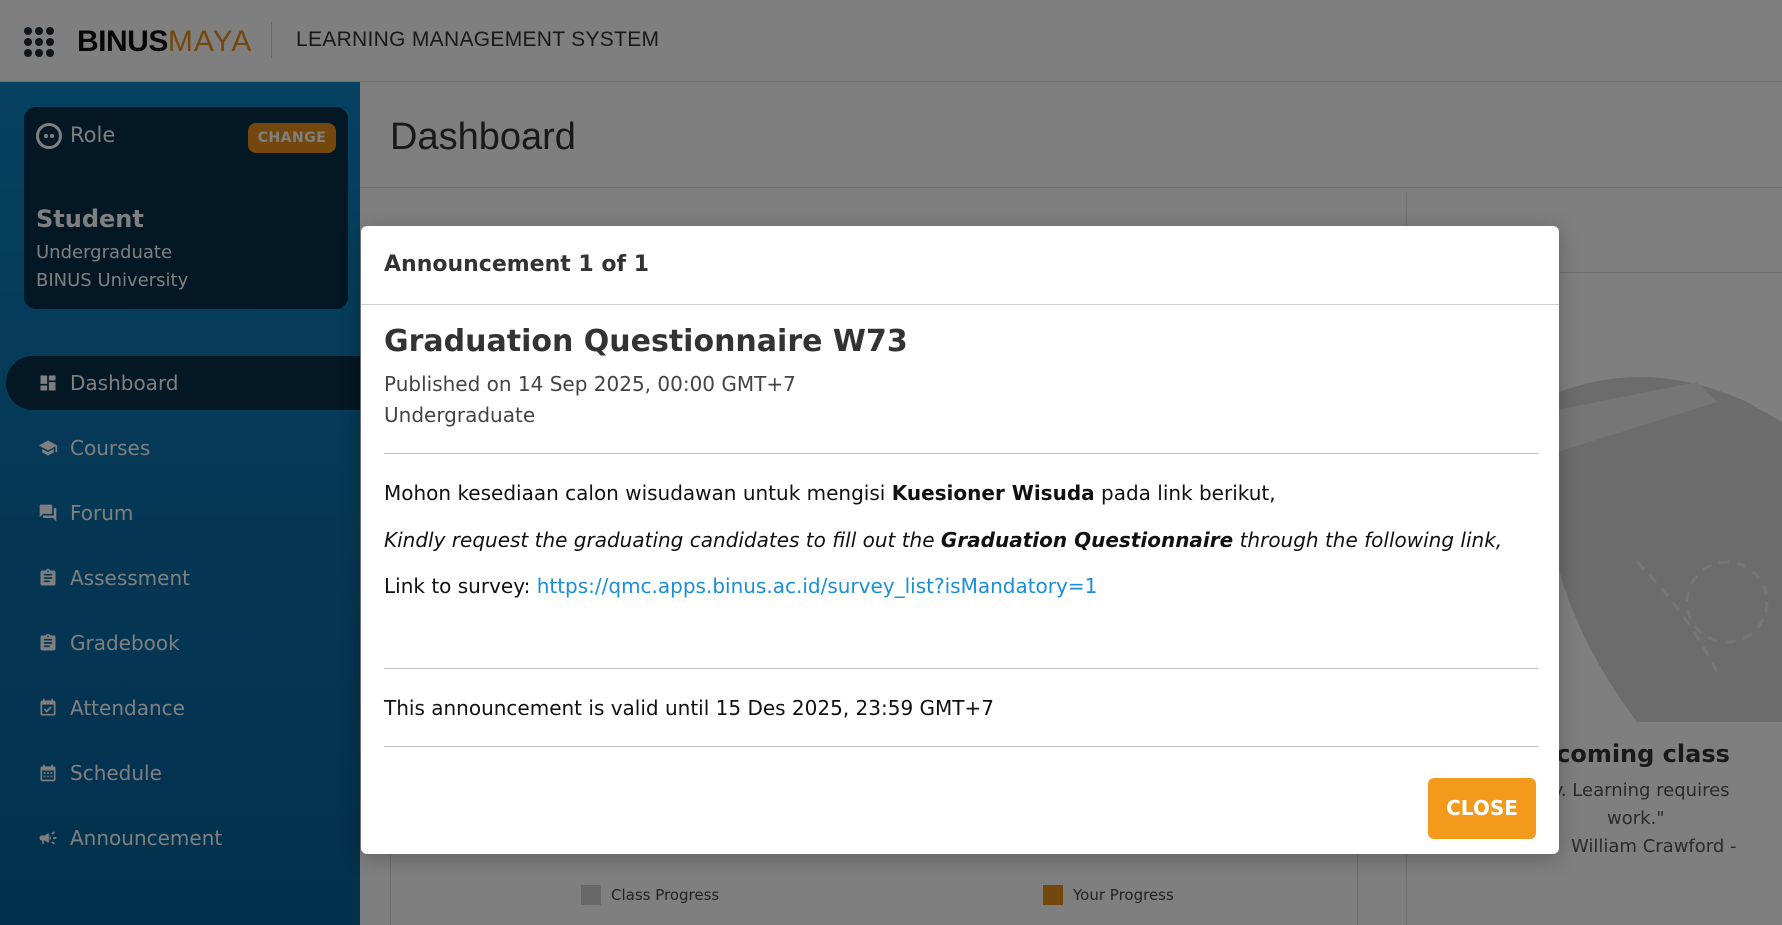 This screenshot has height=925, width=1782. I want to click on body-emphasis: Kuesioner Wisuda, so click(993, 493).